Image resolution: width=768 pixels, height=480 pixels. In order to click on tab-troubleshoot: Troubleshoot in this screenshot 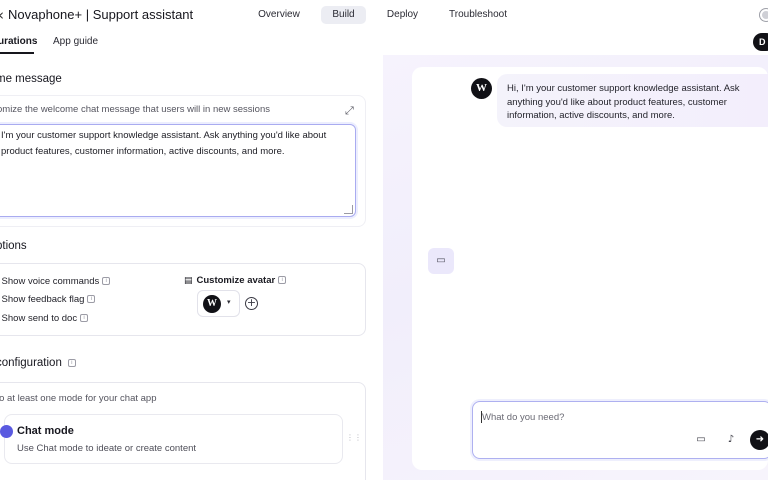, I will do `click(478, 15)`.